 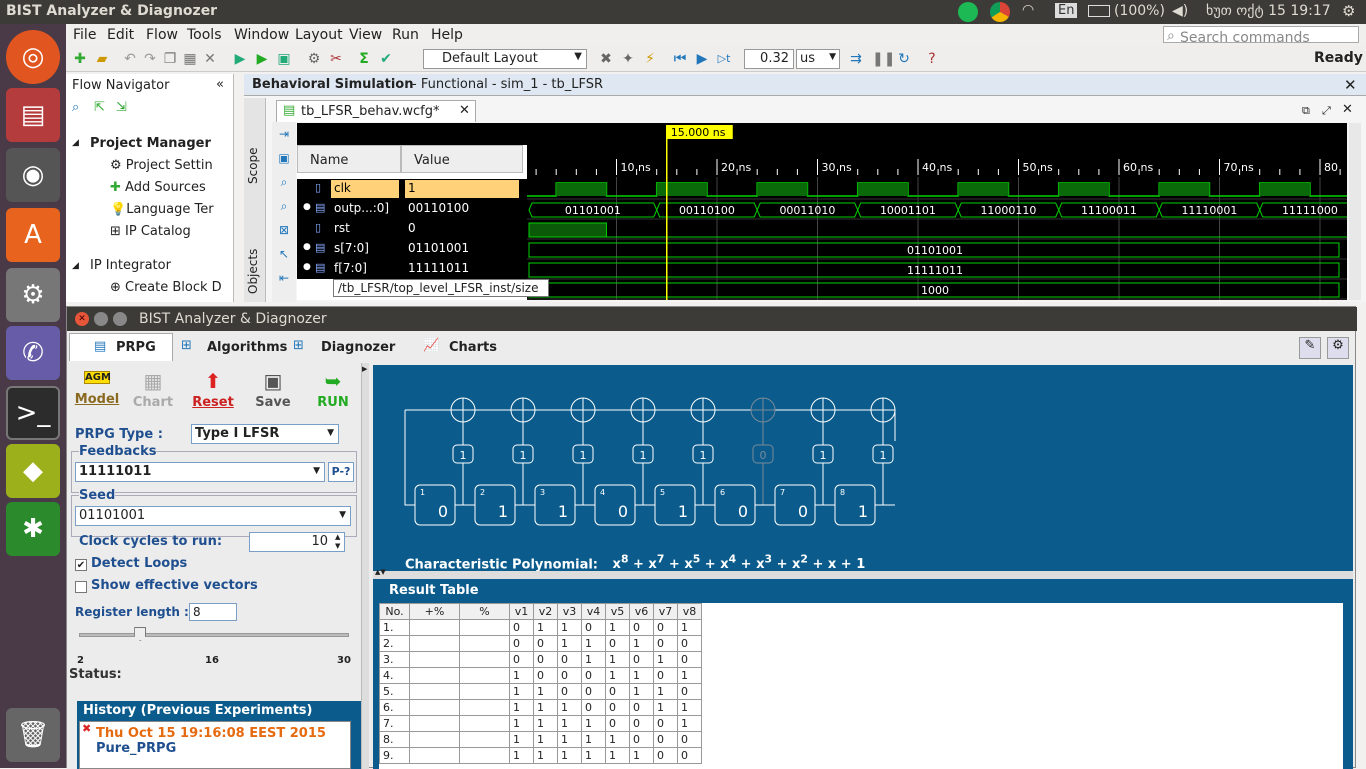 What do you see at coordinates (1338, 348) in the screenshot?
I see `settings-gear-icon: ⚙` at bounding box center [1338, 348].